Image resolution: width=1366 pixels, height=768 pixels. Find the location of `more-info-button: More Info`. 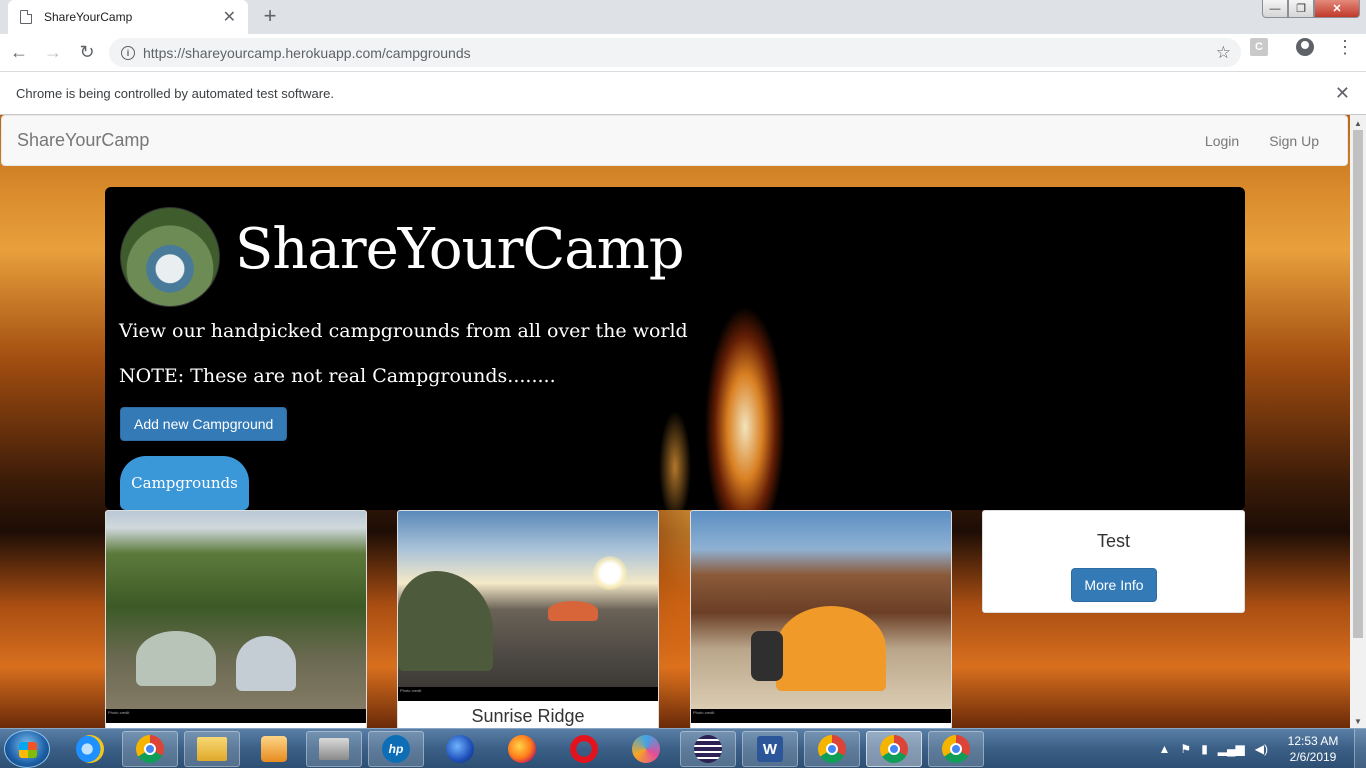

more-info-button: More Info is located at coordinates (1114, 585).